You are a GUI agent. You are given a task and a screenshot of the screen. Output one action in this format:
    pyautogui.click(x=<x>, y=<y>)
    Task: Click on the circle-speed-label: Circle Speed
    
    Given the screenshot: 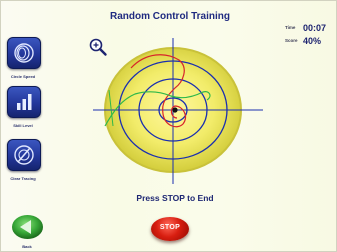 What is the action you would take?
    pyautogui.click(x=23, y=76)
    